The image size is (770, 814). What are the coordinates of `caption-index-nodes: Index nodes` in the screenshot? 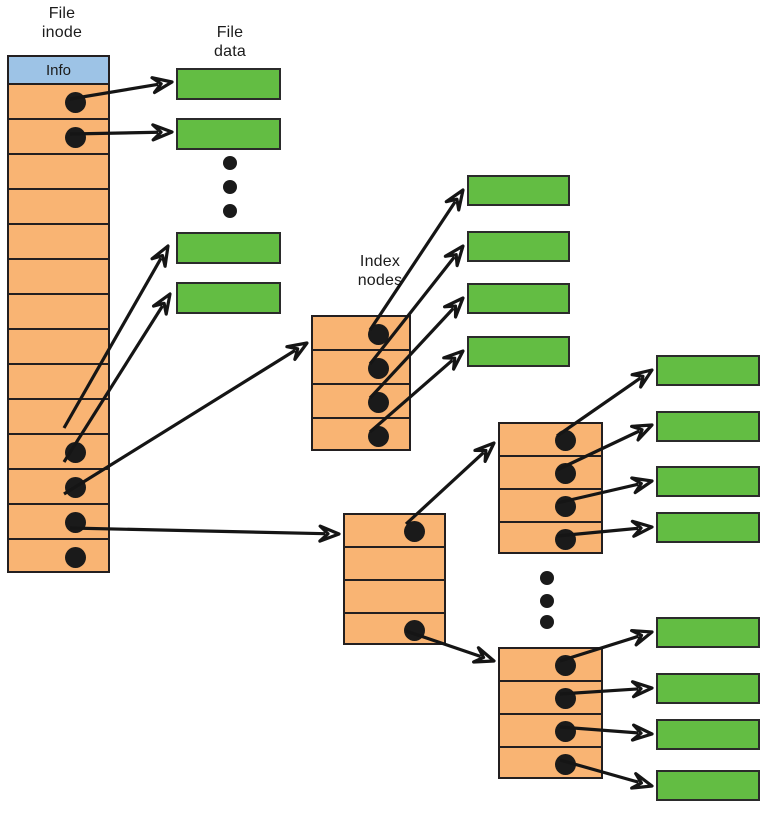 It's located at (380, 271).